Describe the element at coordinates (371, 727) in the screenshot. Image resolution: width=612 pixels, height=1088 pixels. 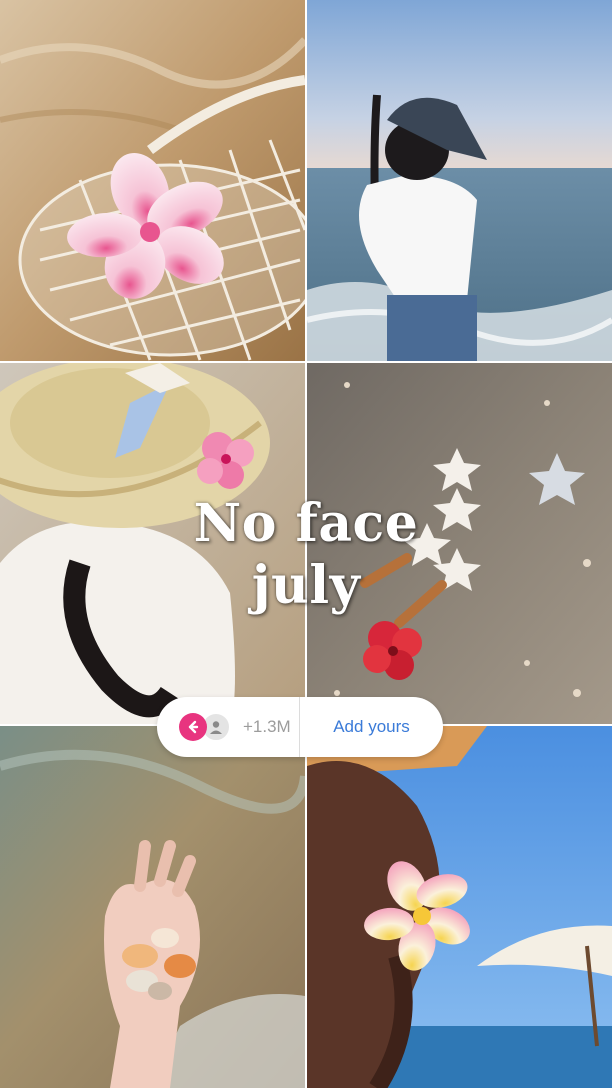
I see `add-yours-button: Add yours` at that location.